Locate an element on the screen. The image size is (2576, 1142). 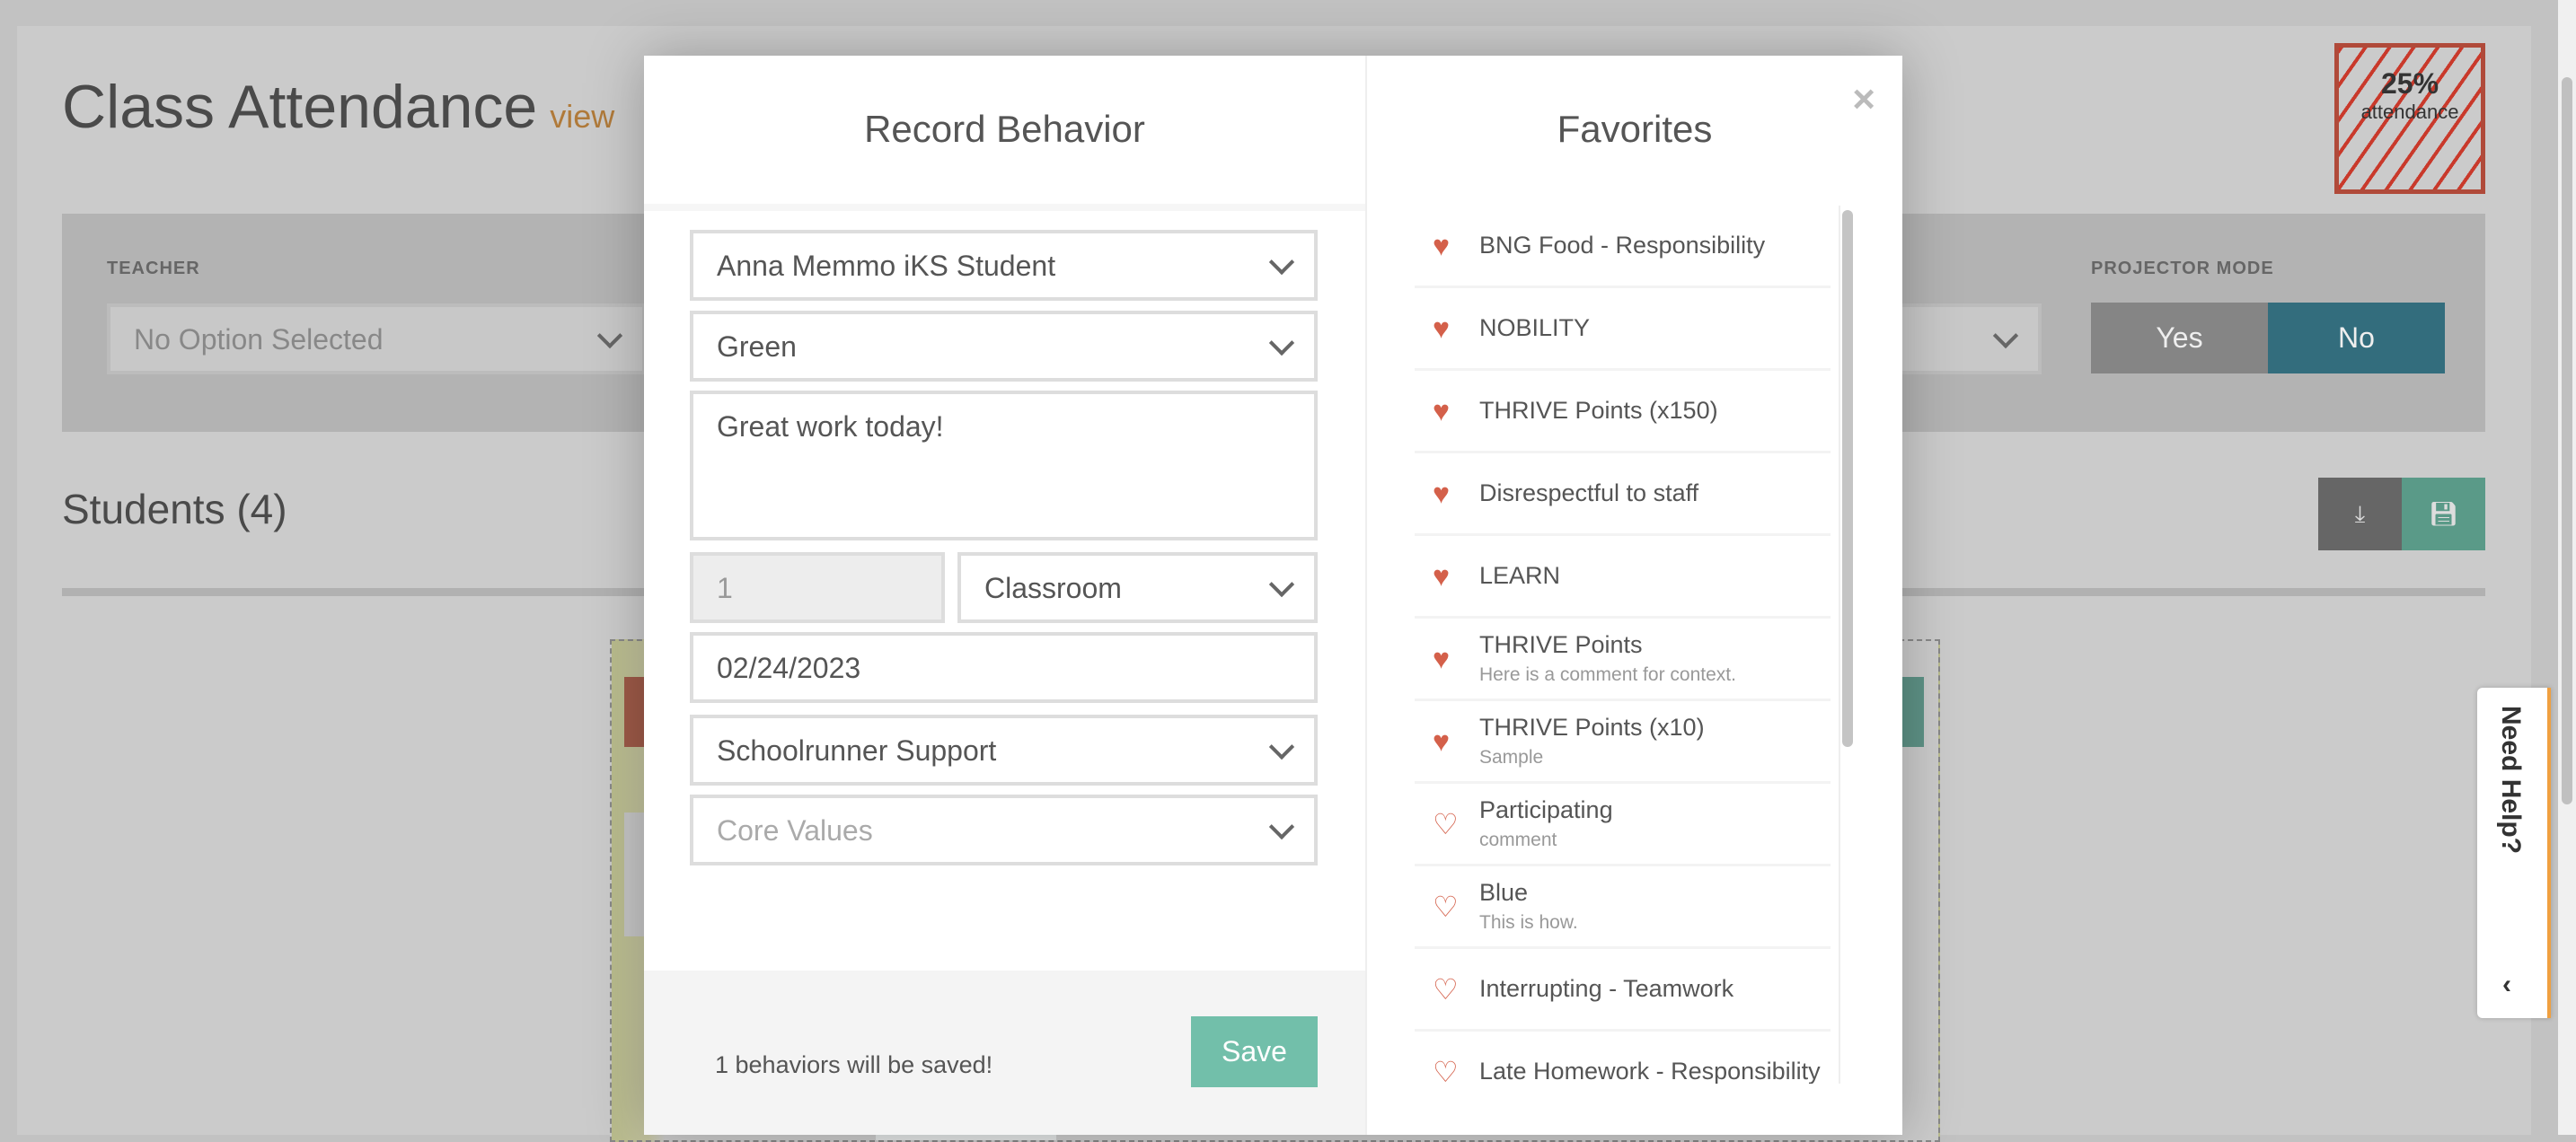
favorite-name: Late Homework - Responsibility is located at coordinates (1650, 1071).